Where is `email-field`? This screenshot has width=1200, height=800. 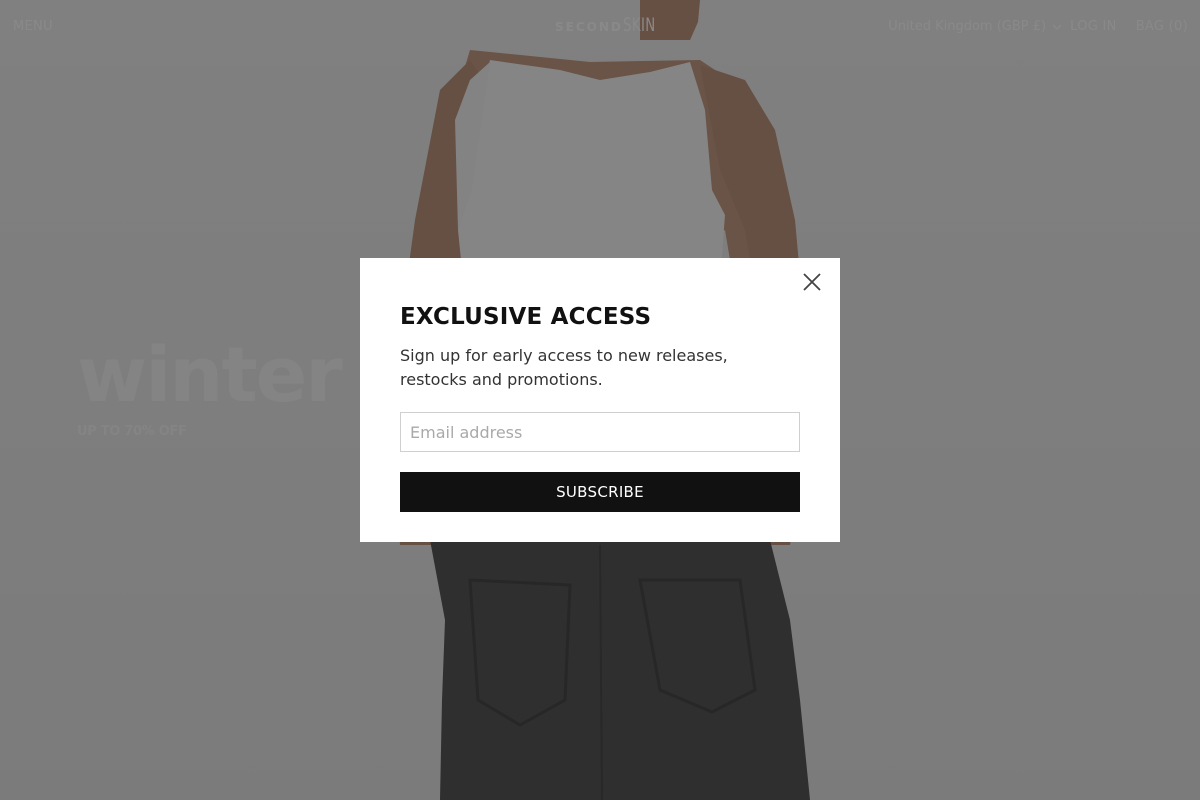 email-field is located at coordinates (600, 432).